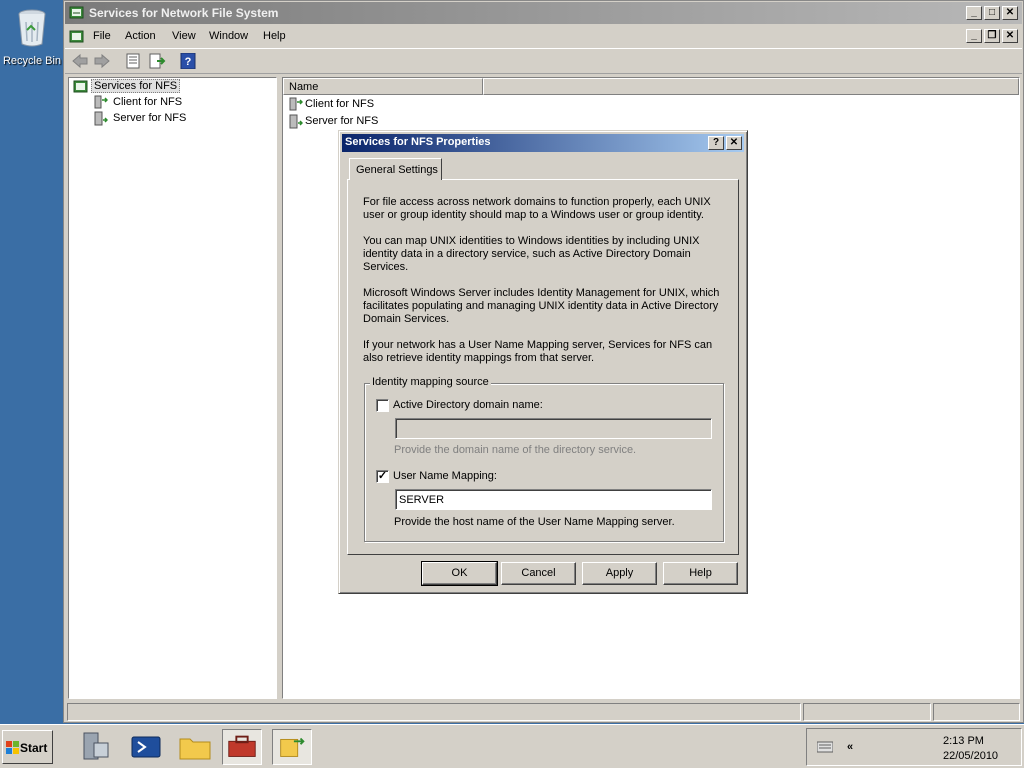  I want to click on export-list-icon, so click(157, 61).